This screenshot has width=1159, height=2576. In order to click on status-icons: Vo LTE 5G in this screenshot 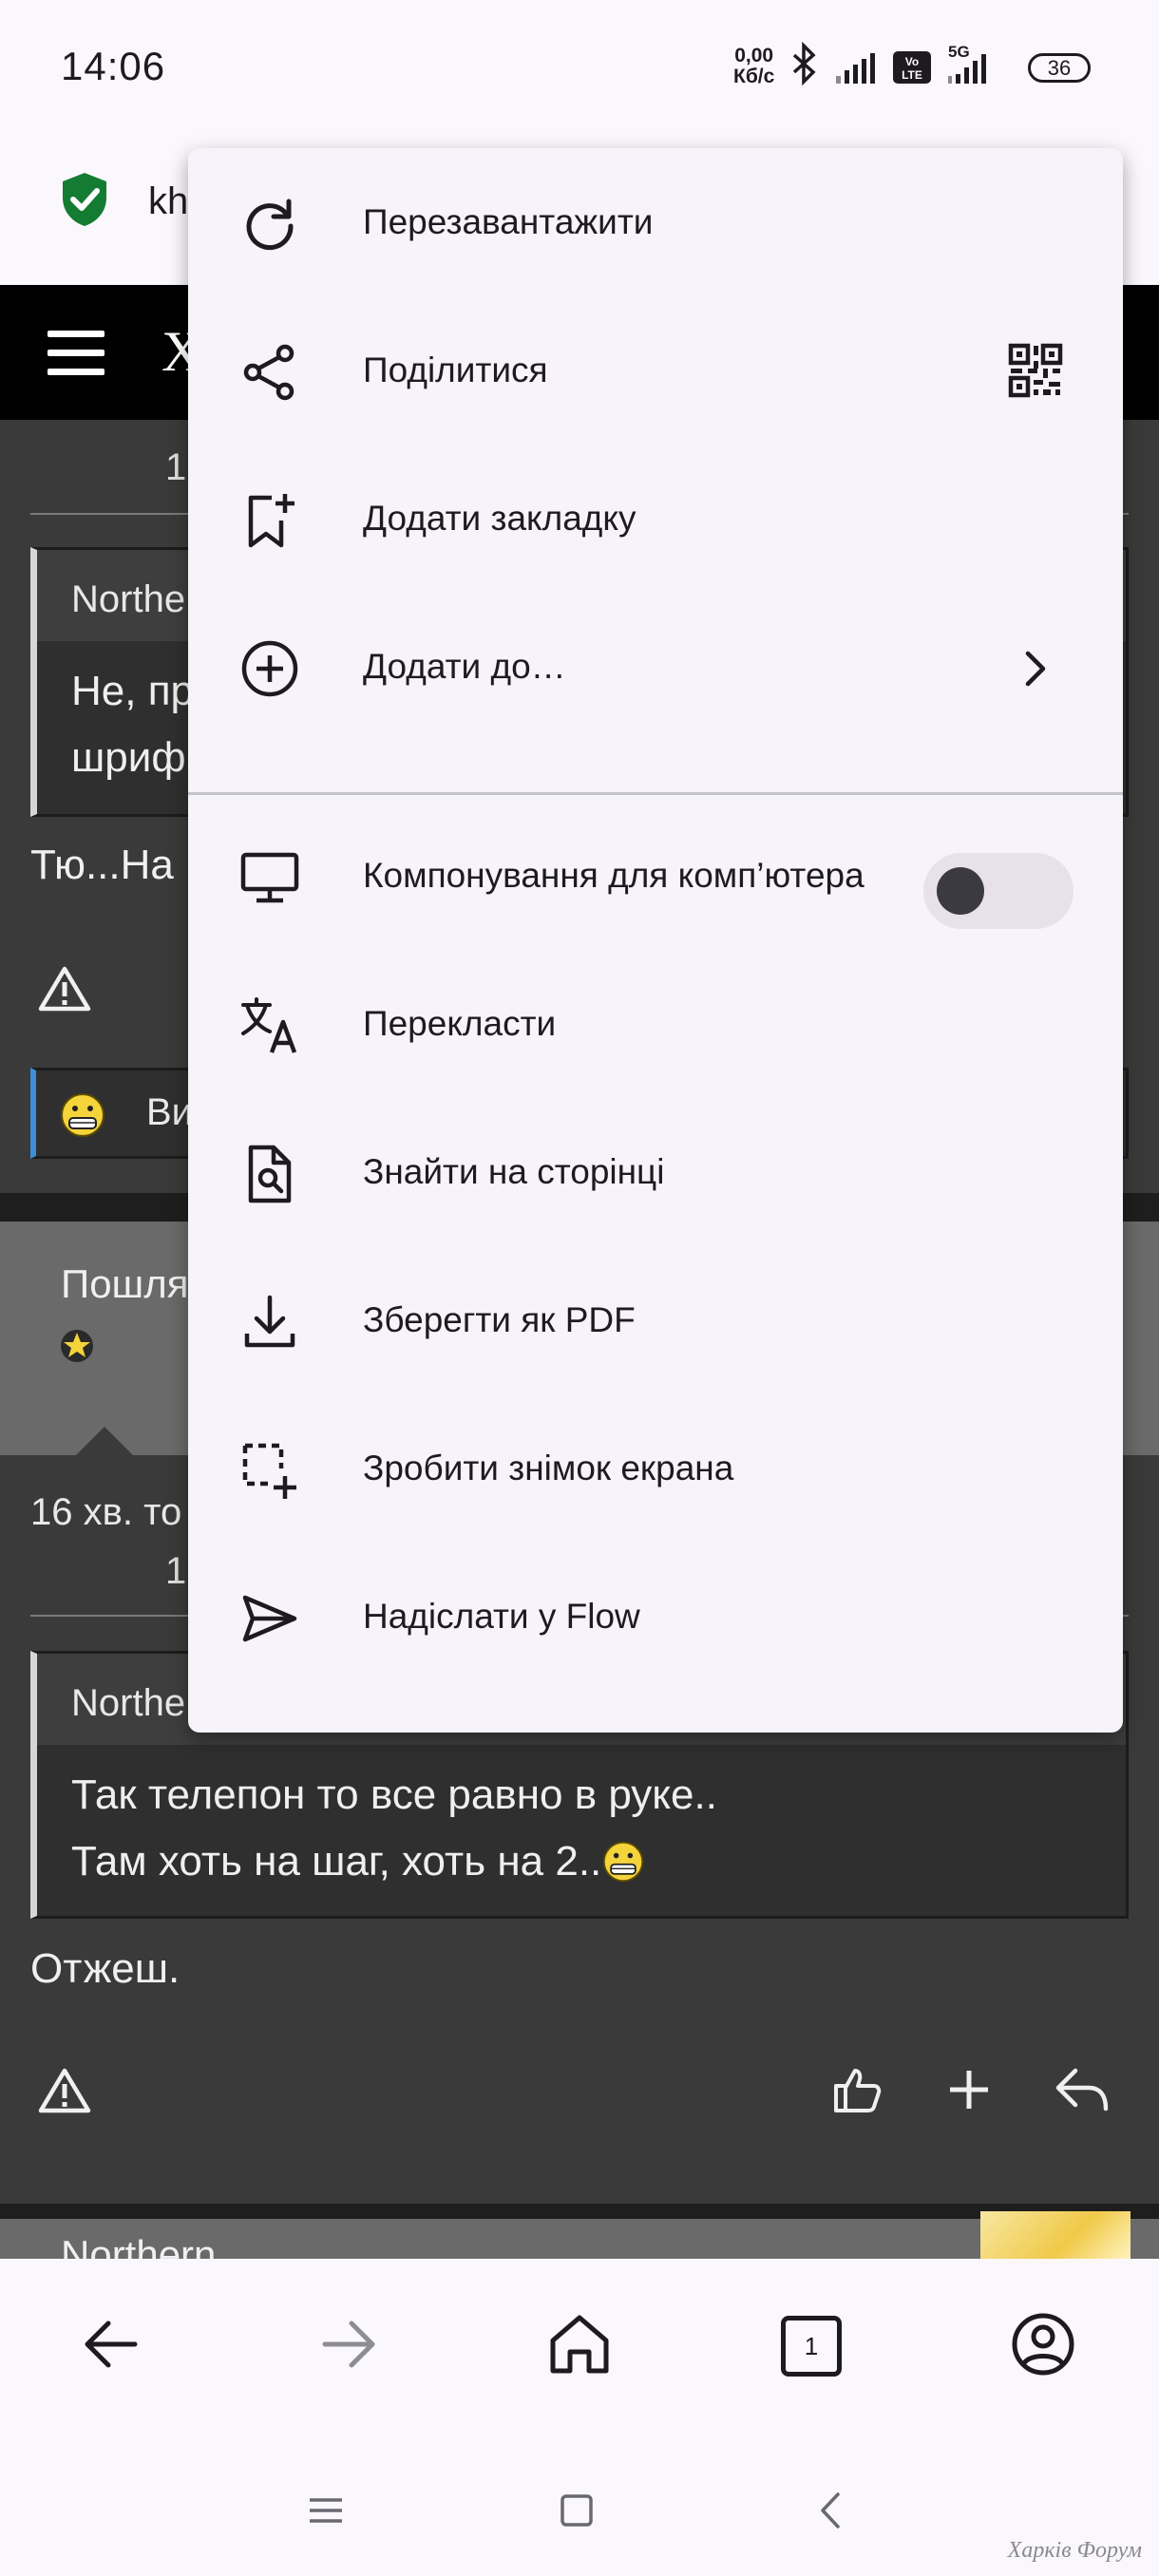, I will do `click(889, 64)`.